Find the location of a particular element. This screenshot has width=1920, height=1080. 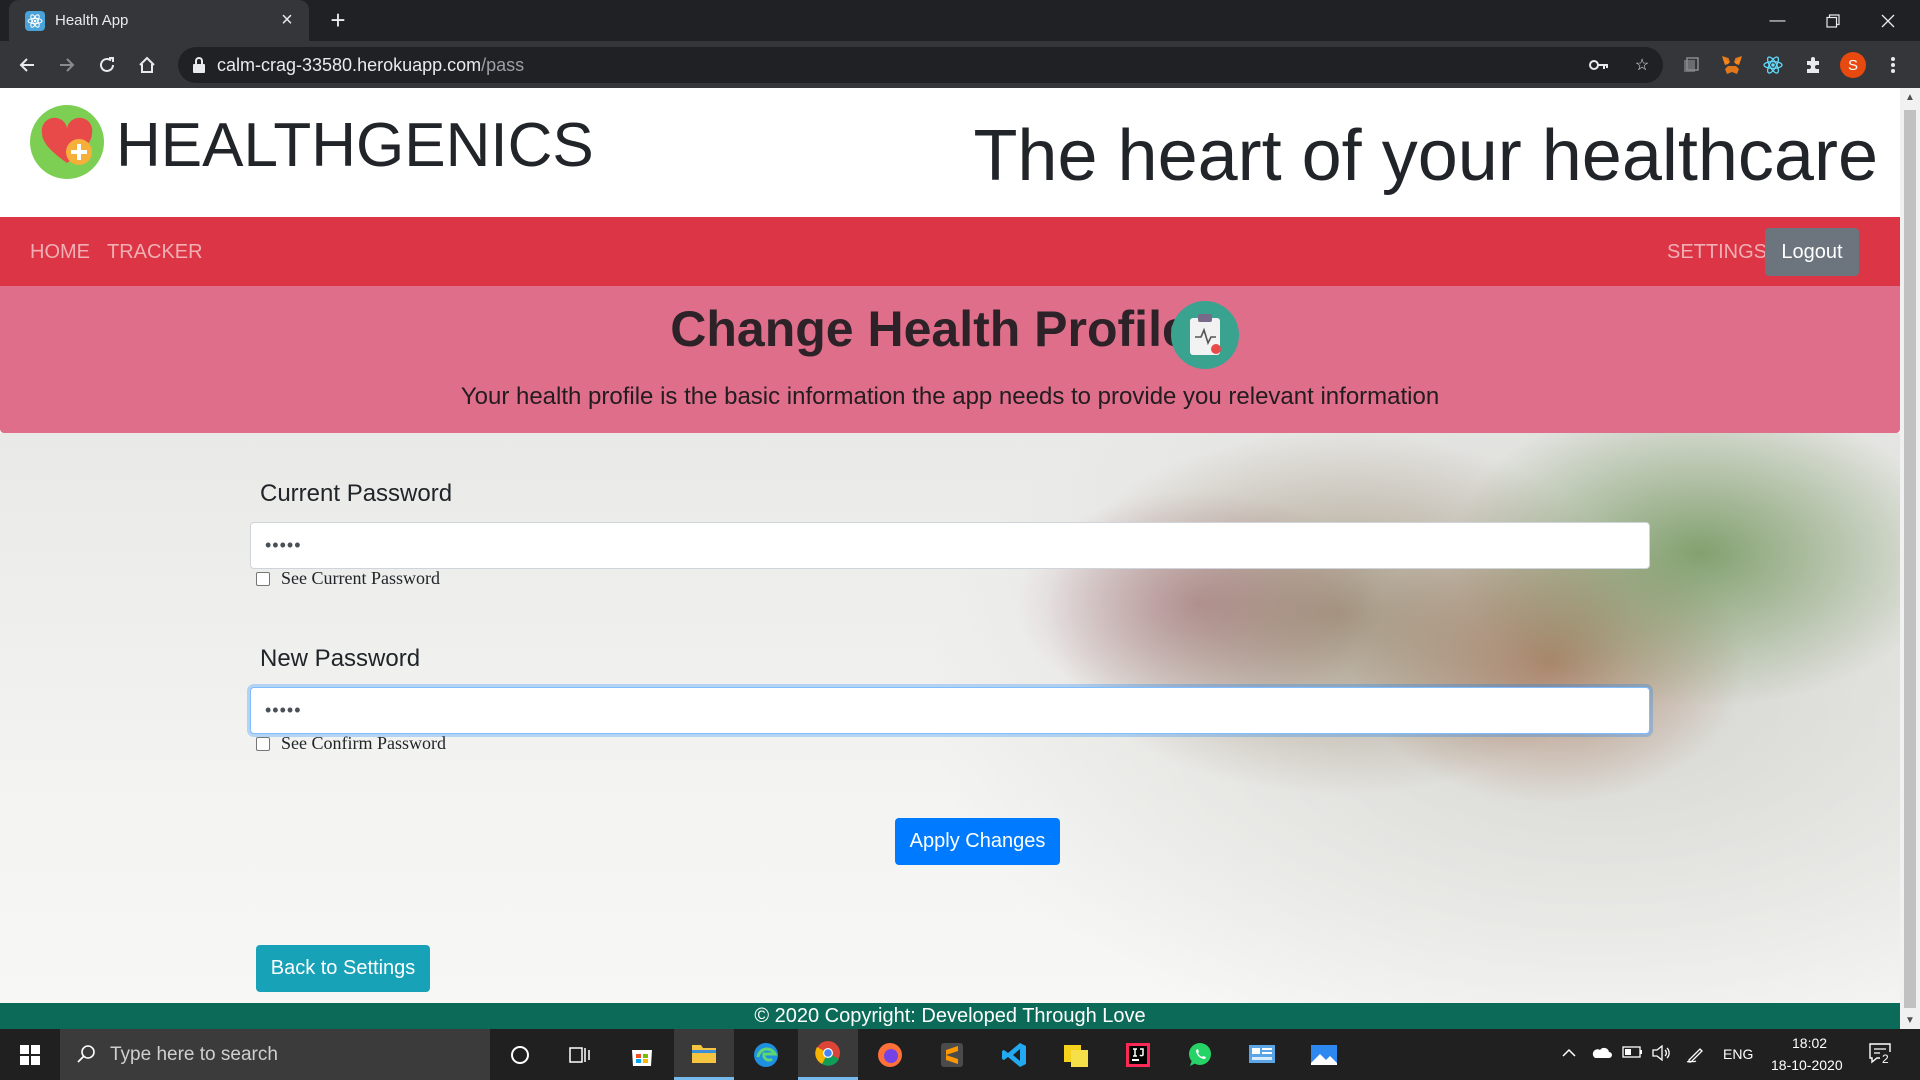

see-confirm-password-label: See Confirm Password is located at coordinates (363, 743).